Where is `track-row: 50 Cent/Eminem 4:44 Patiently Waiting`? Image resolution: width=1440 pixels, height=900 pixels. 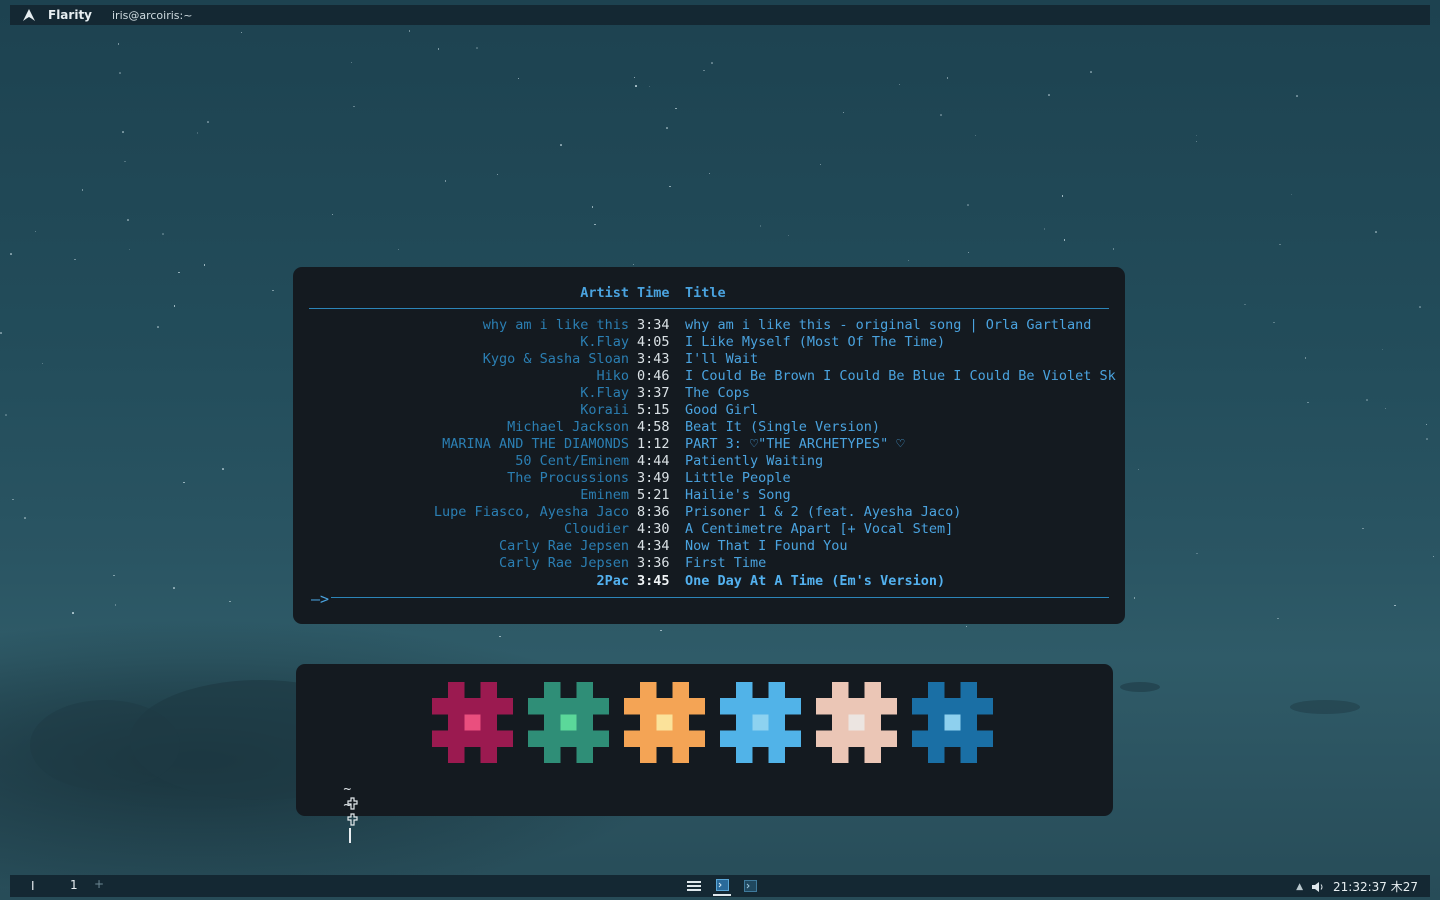 track-row: 50 Cent/Eminem 4:44 Patiently Waiting is located at coordinates (709, 461).